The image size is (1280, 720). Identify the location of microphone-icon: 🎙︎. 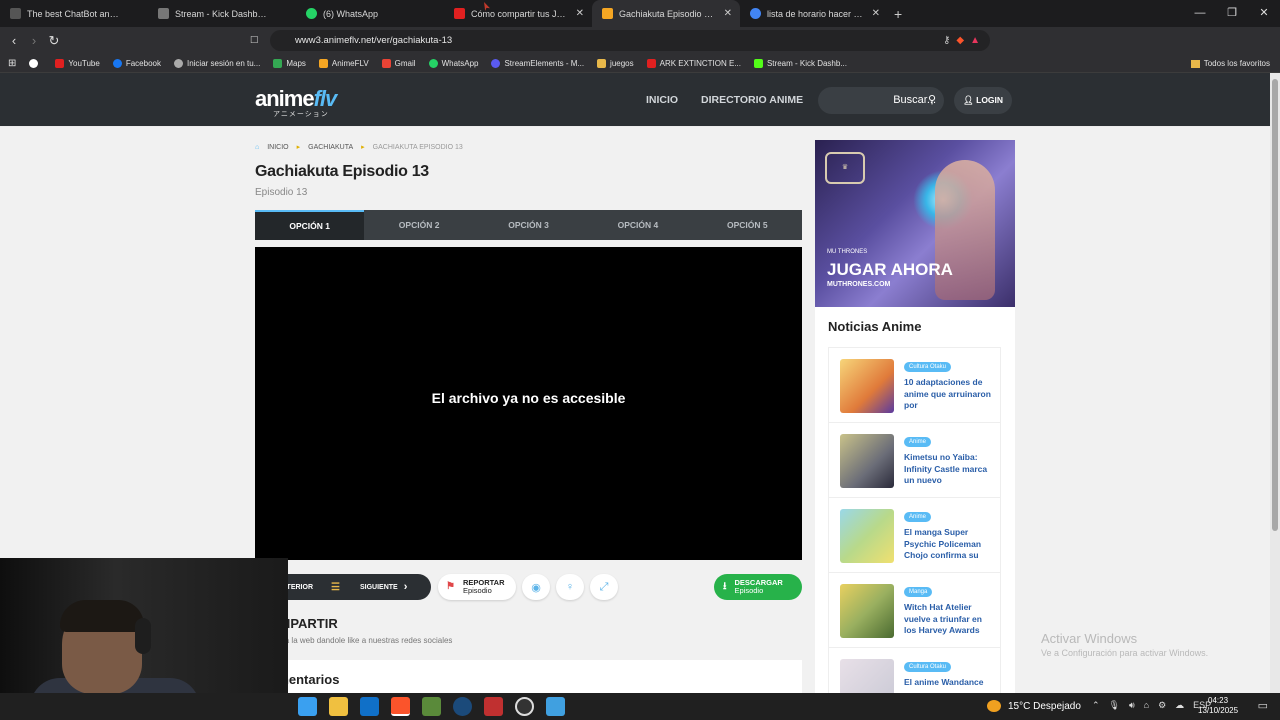
(1114, 705).